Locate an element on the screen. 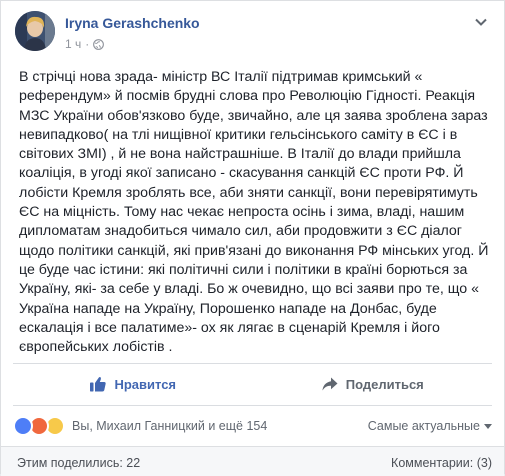 The height and width of the screenshot is (476, 505). like-button: Нравится is located at coordinates (133, 384).